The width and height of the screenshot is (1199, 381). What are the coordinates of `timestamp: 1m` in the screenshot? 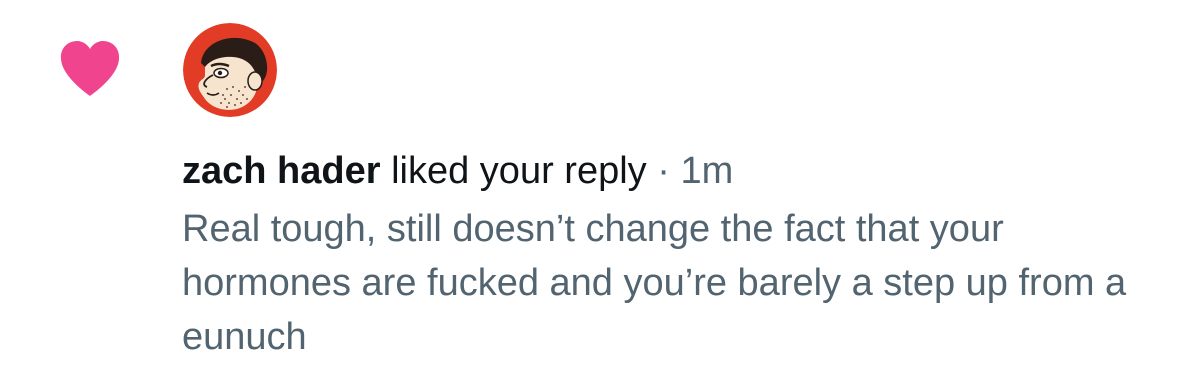 It's located at (706, 171).